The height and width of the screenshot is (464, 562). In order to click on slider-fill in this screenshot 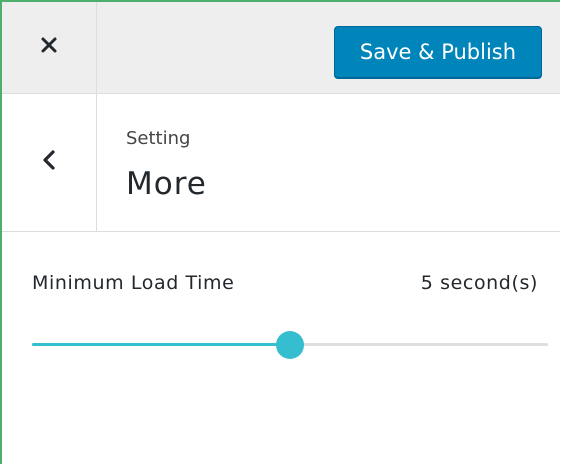, I will do `click(161, 344)`.